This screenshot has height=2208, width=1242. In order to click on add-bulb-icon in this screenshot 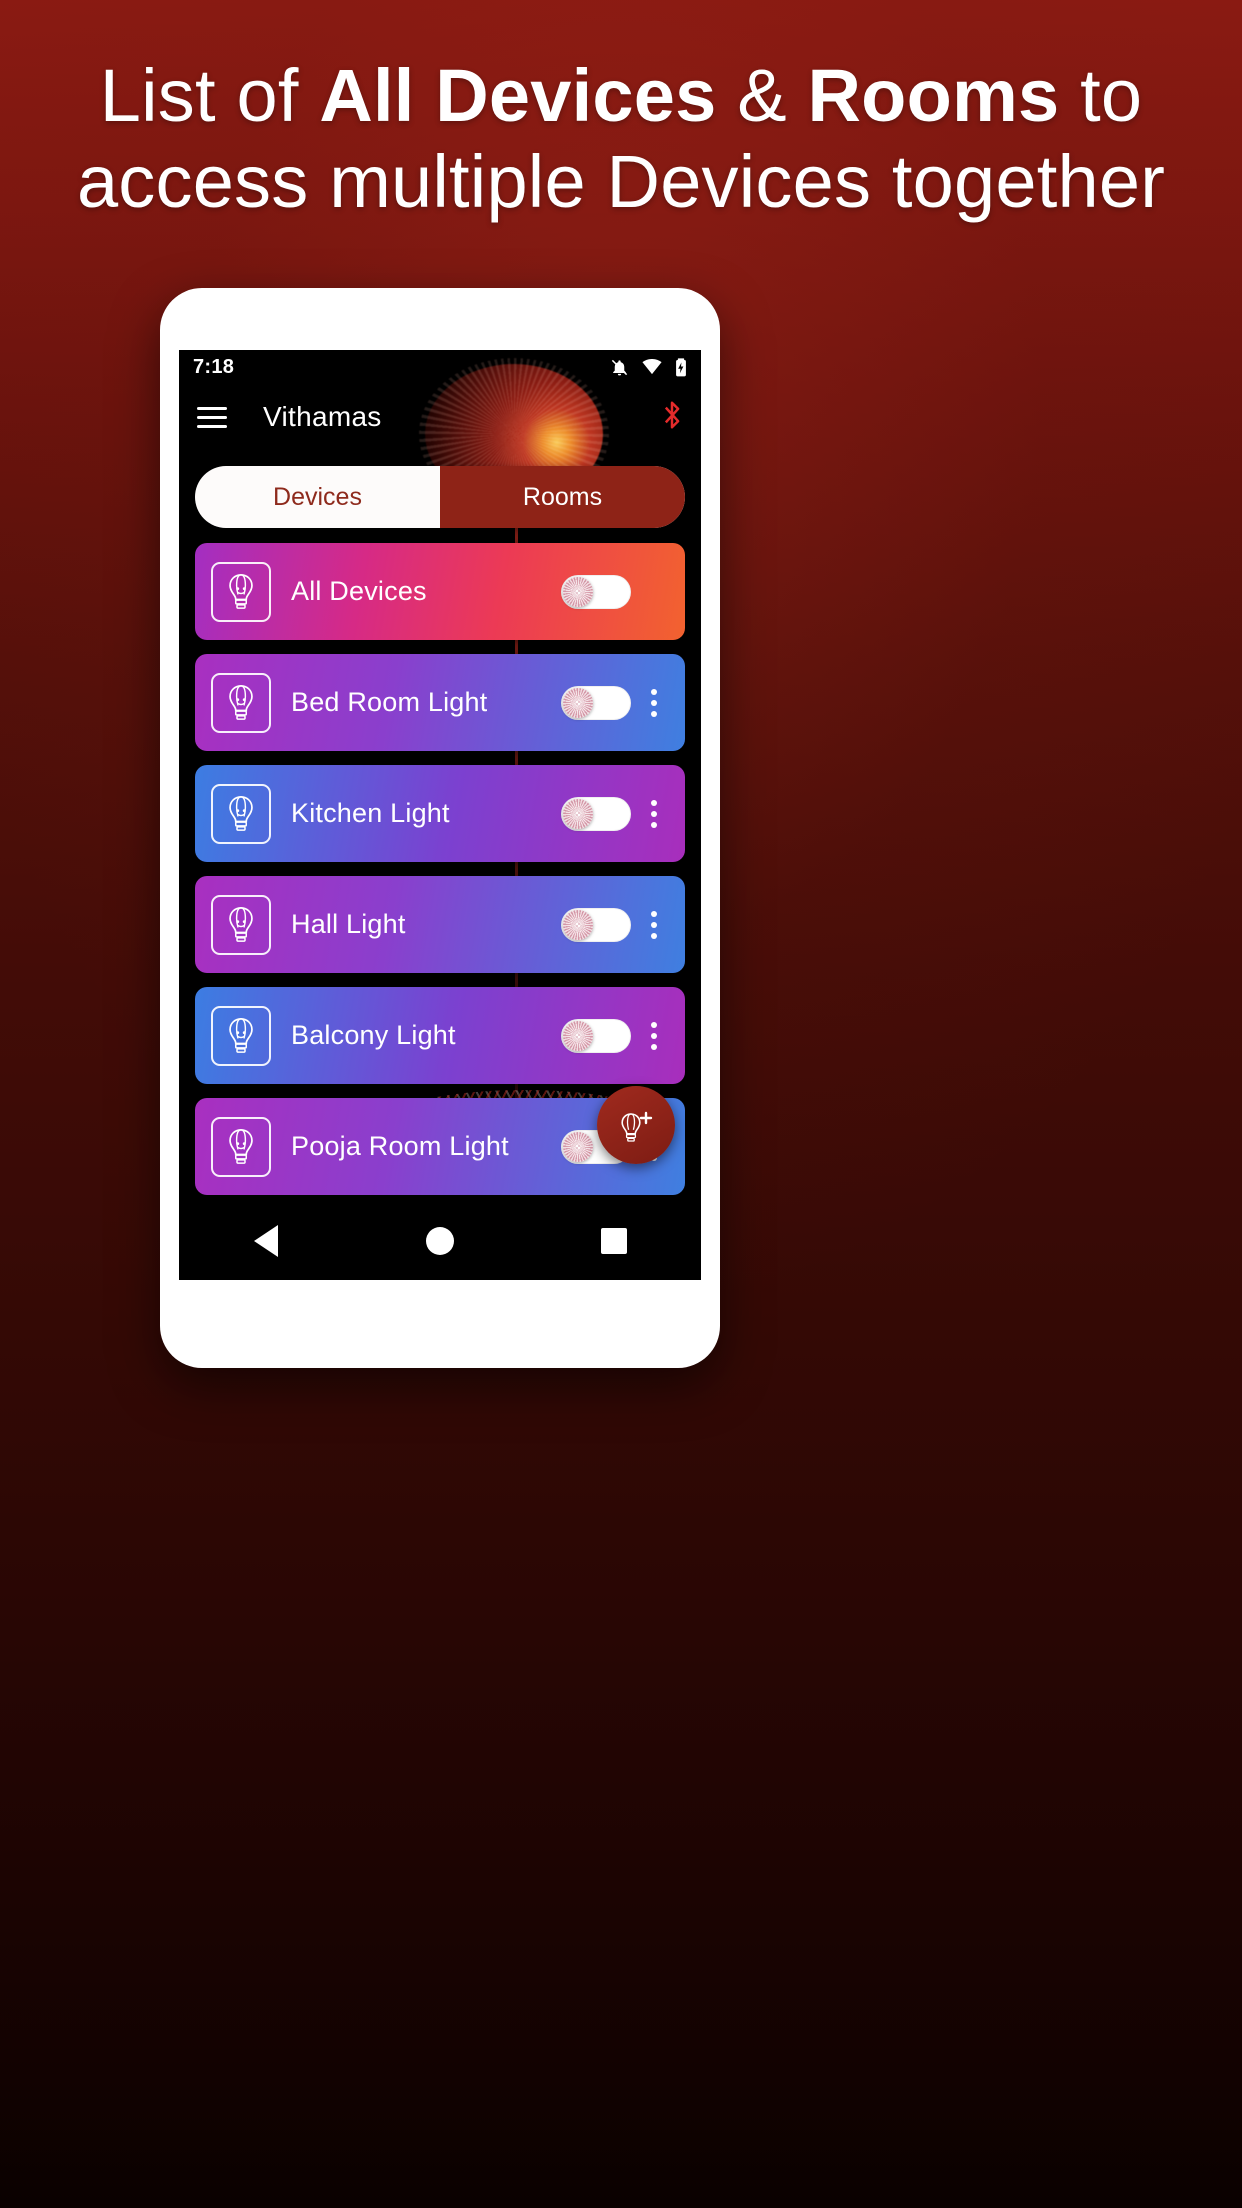, I will do `click(637, 1126)`.